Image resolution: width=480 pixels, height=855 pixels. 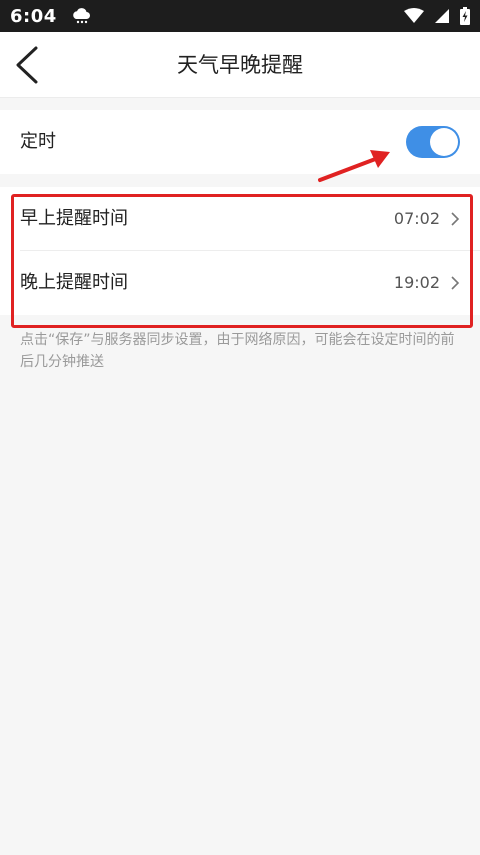 I want to click on reminder-list: 早上提醒时间 07:02 晚上提醒时间 19:02, so click(x=240, y=251).